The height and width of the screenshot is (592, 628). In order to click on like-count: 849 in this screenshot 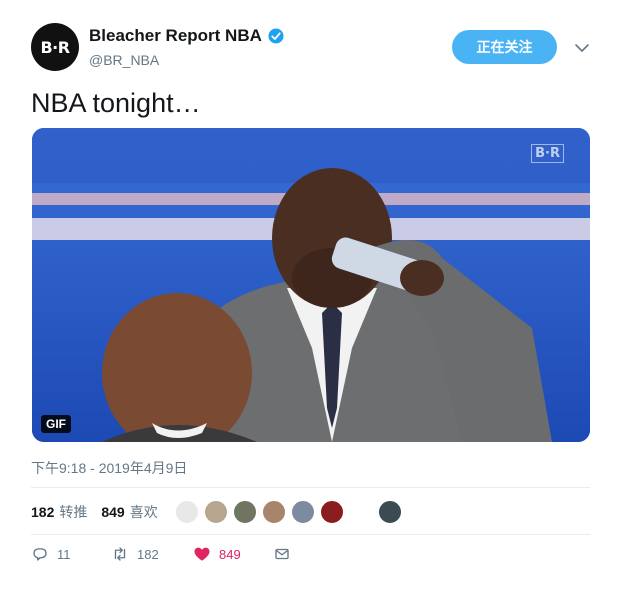, I will do `click(230, 554)`.